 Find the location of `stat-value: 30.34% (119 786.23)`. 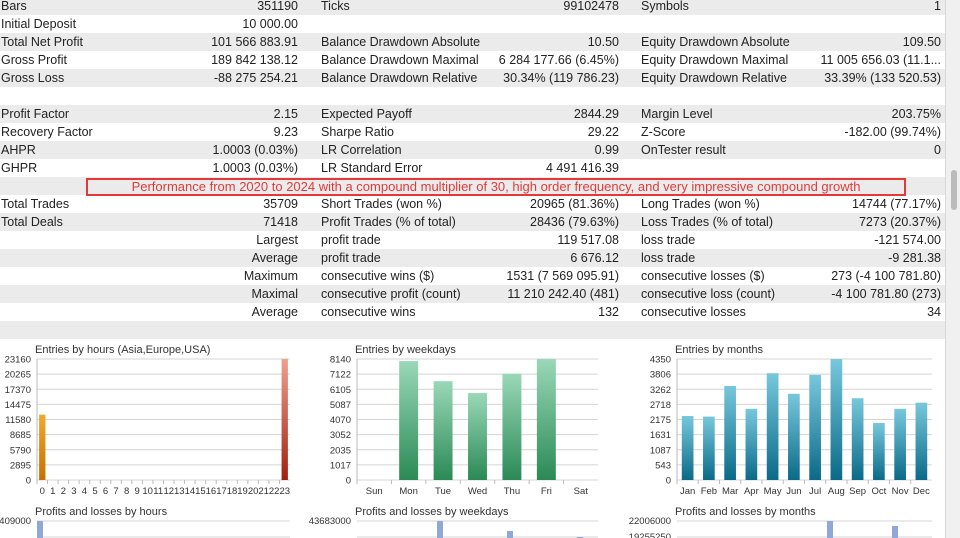

stat-value: 30.34% (119 786.23) is located at coordinates (561, 78).